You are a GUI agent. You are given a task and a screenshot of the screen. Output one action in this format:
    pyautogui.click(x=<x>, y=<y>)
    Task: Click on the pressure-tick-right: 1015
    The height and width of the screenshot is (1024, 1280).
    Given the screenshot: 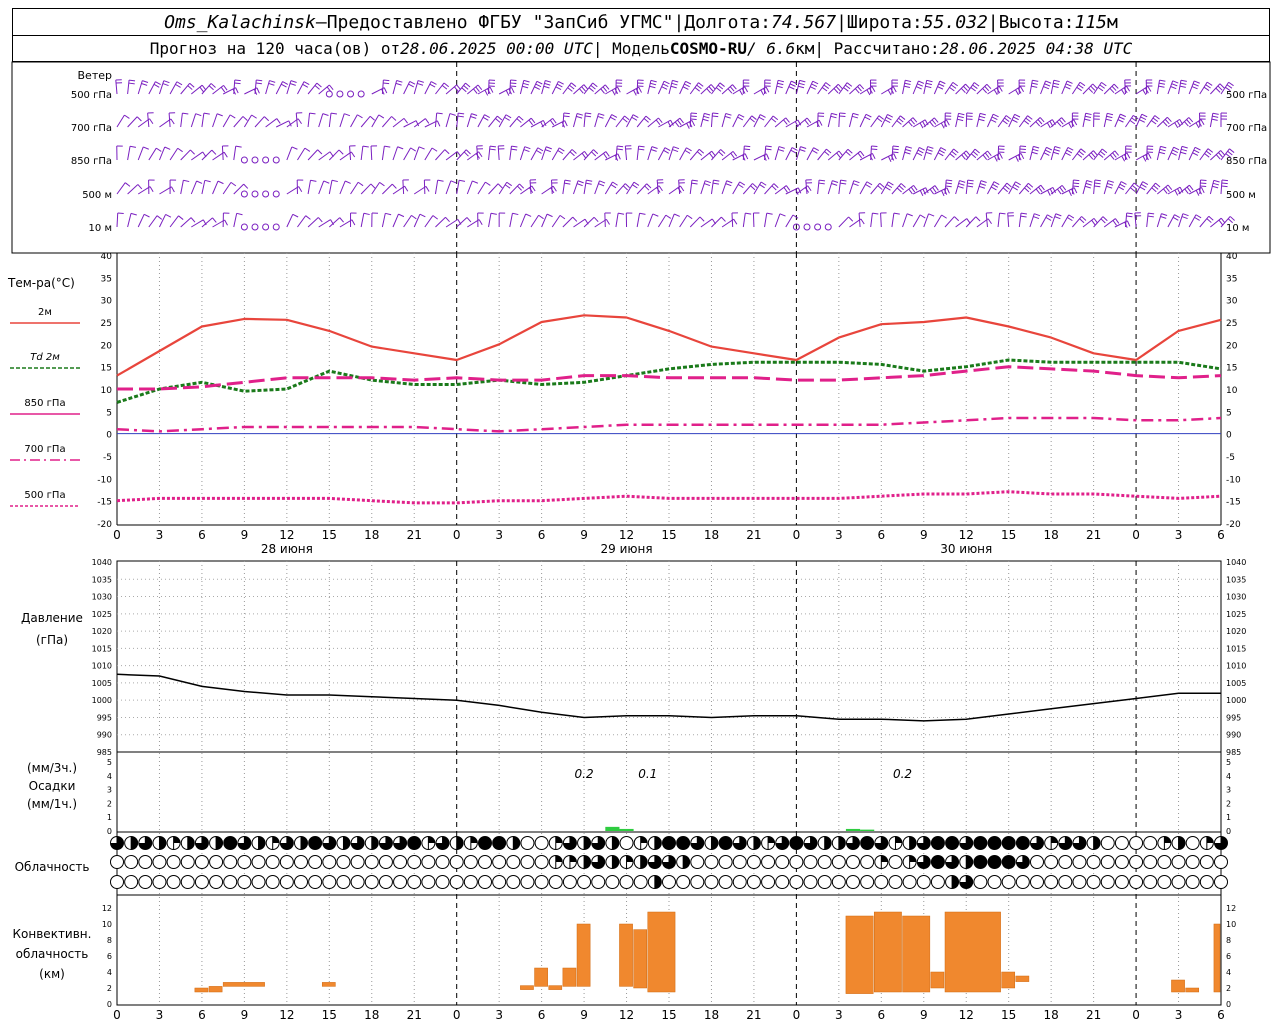 What is the action you would take?
    pyautogui.click(x=1236, y=648)
    